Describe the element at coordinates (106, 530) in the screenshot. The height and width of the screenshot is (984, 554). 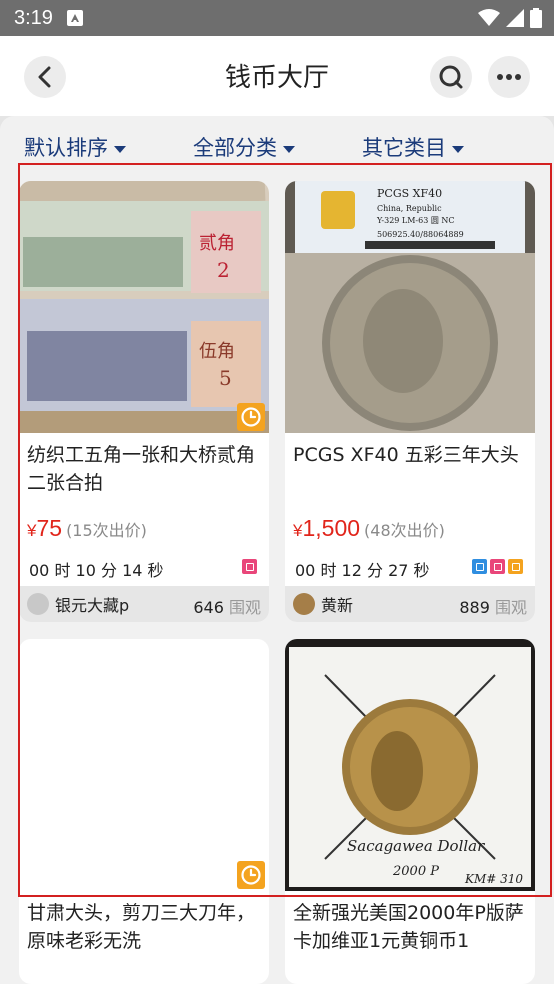
I see `bid-count: (15次出价)` at that location.